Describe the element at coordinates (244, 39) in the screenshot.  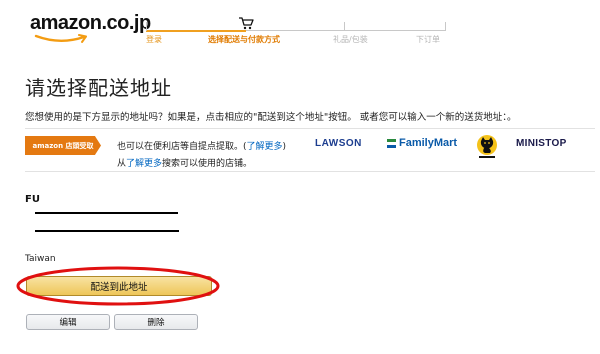
I see `step-shipping-payment: 选择配送与付款方式` at that location.